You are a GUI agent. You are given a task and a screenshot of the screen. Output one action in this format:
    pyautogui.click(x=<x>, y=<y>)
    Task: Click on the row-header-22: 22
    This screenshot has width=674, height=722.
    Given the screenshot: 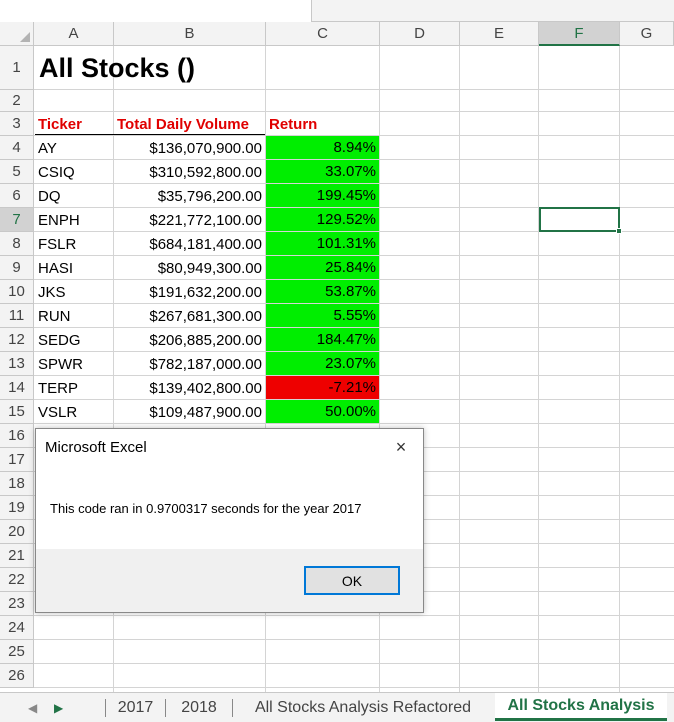 What is the action you would take?
    pyautogui.click(x=17, y=580)
    